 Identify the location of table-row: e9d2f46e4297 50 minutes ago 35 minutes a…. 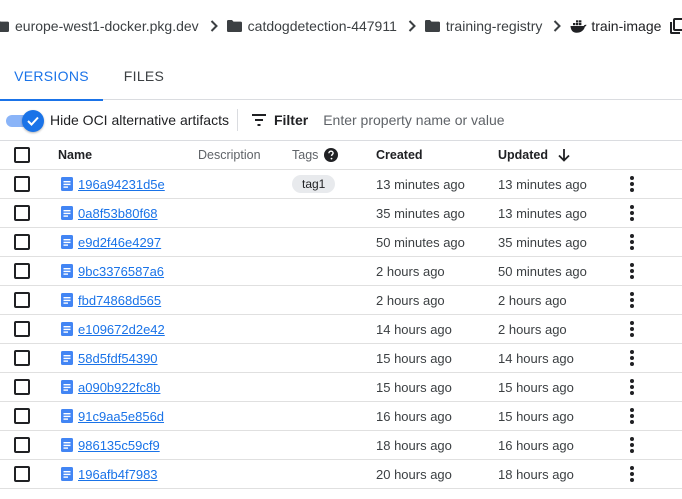
(341, 242).